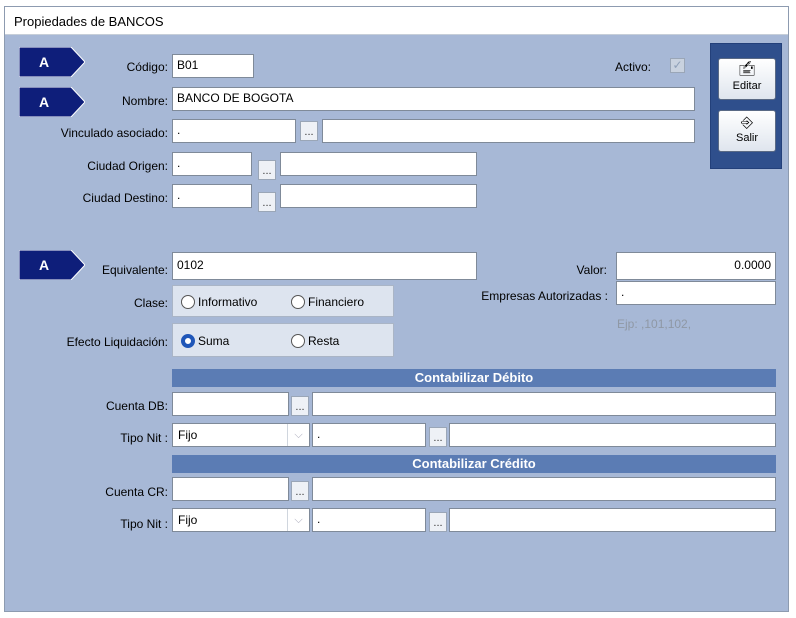 The height and width of the screenshot is (618, 796). Describe the element at coordinates (654, 324) in the screenshot. I see `empresas-hint: Ejp: ,101,102,` at that location.